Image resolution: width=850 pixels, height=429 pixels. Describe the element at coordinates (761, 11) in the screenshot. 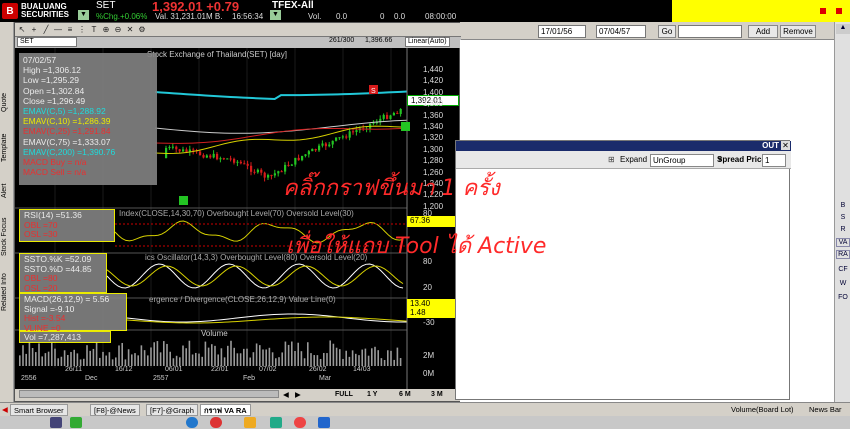

I see `alert-strip` at that location.